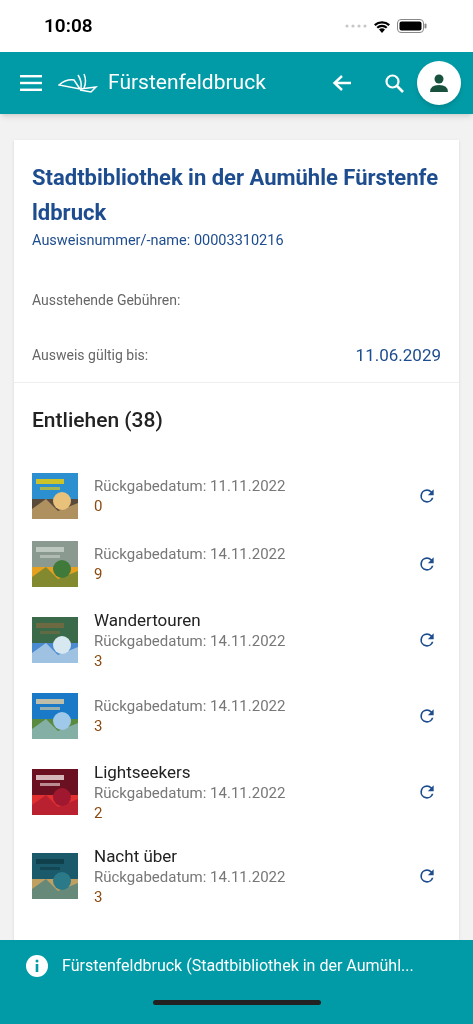 This screenshot has width=473, height=1024. Describe the element at coordinates (68, 25) in the screenshot. I see `status-time: 10:08` at that location.